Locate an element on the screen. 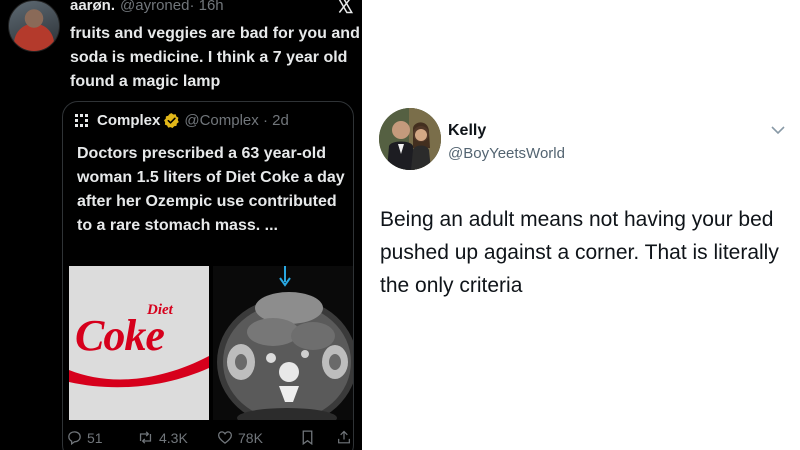  complex-logo-icon is located at coordinates (82, 120).